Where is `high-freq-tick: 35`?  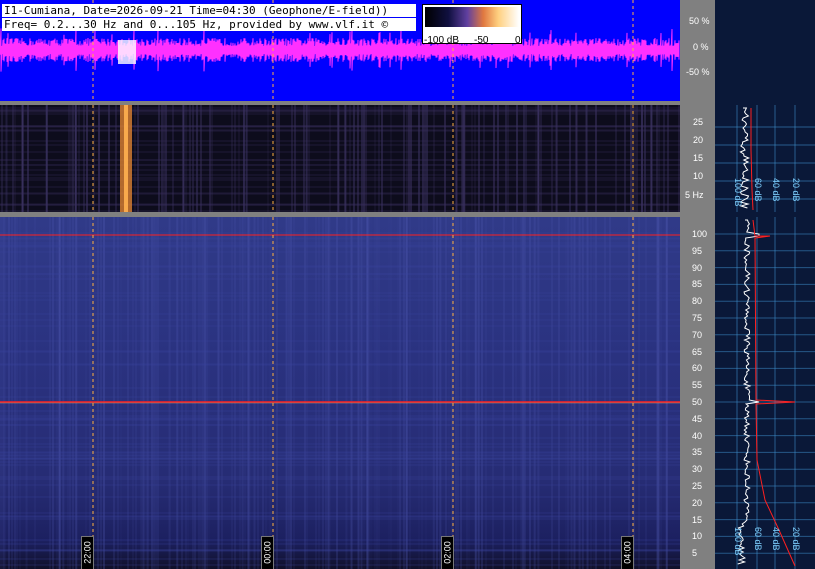 high-freq-tick: 35 is located at coordinates (697, 452).